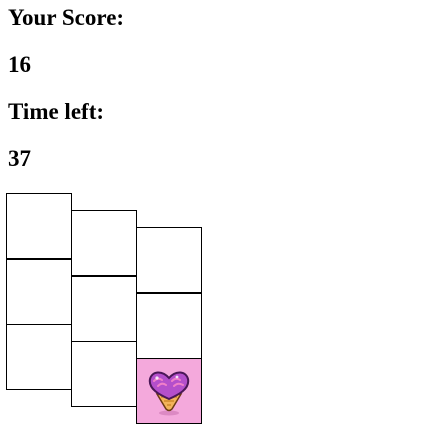 The height and width of the screenshot is (440, 440). What do you see at coordinates (39, 226) in the screenshot?
I see `board-cell-c1-r1` at bounding box center [39, 226].